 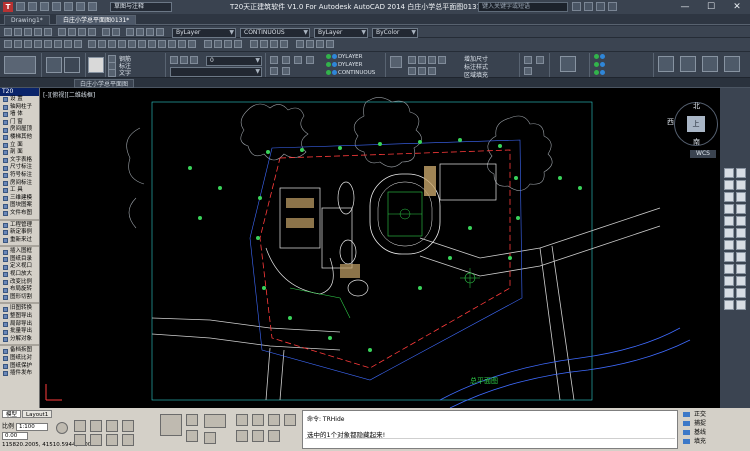 I want to click on cut-icon, so click(x=62, y=32).